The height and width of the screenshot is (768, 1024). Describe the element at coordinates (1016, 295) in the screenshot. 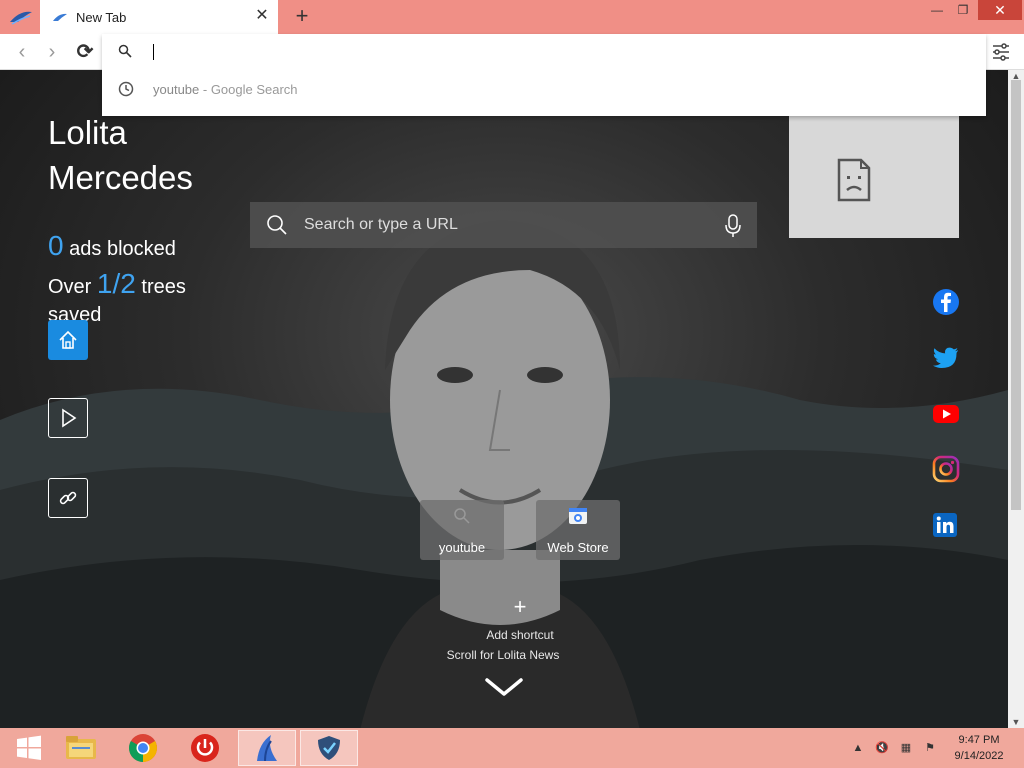

I see `scroll-thumb` at that location.